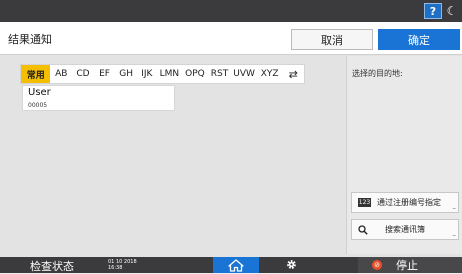 This screenshot has width=462, height=274. Describe the element at coordinates (364, 229) in the screenshot. I see `search-icon` at that location.